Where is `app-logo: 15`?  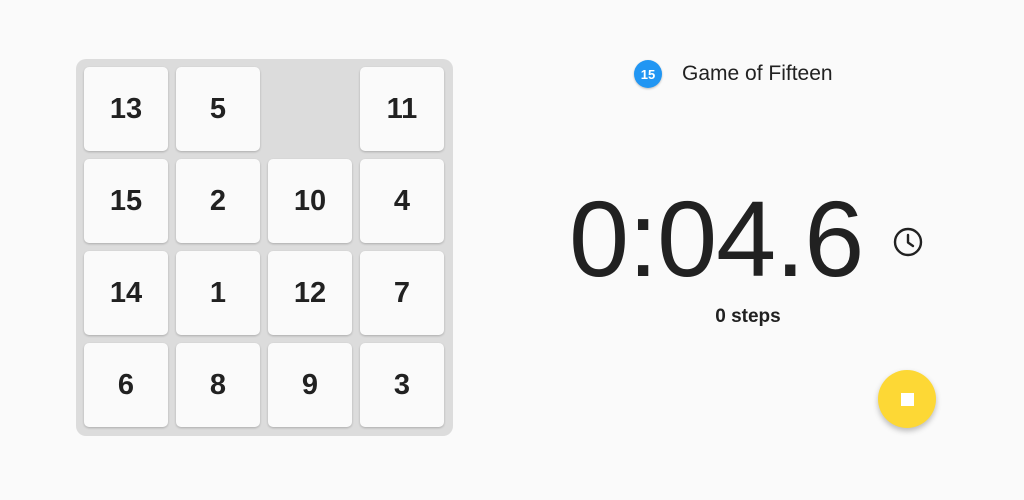
app-logo: 15 is located at coordinates (648, 74).